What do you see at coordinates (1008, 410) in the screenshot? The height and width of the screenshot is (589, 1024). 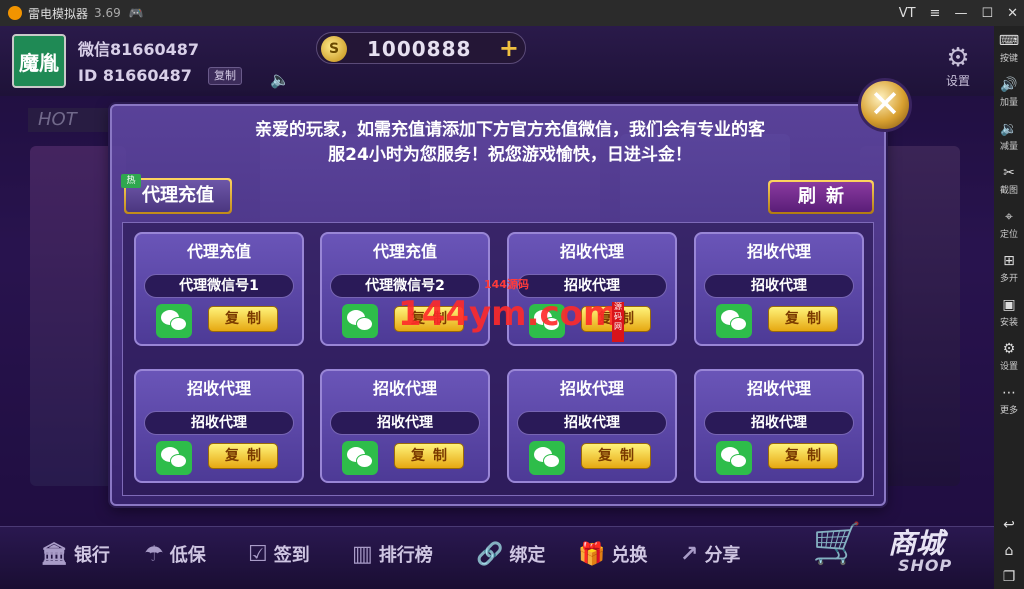 I see `sidebar-label: 更多` at bounding box center [1008, 410].